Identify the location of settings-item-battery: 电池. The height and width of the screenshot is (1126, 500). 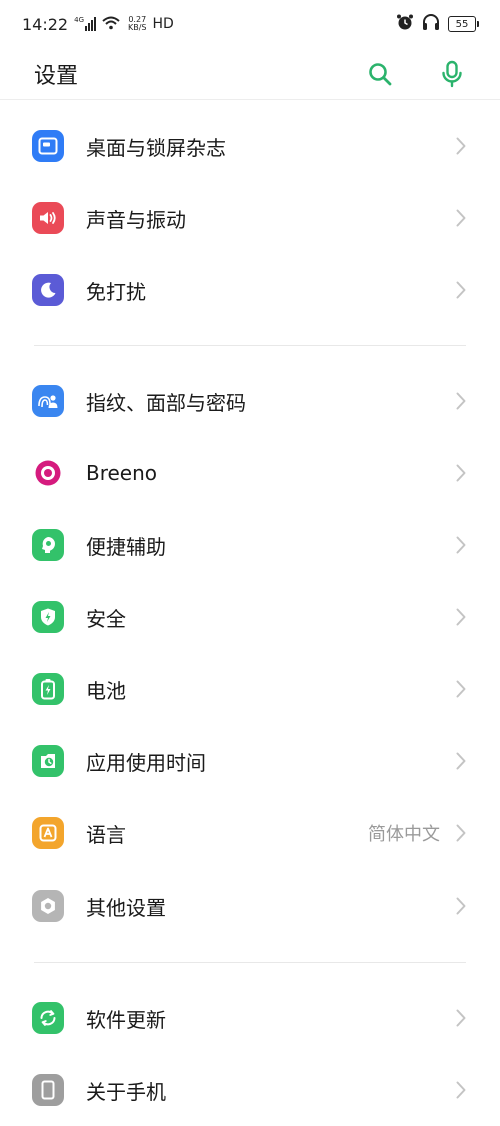
(250, 689).